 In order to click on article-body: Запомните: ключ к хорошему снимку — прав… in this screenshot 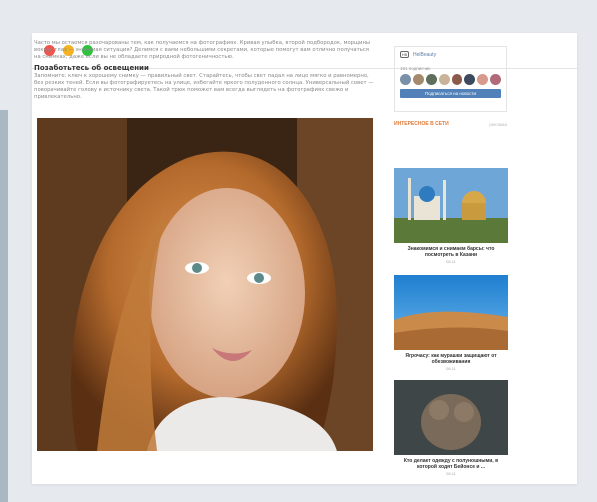, I will do `click(204, 86)`.